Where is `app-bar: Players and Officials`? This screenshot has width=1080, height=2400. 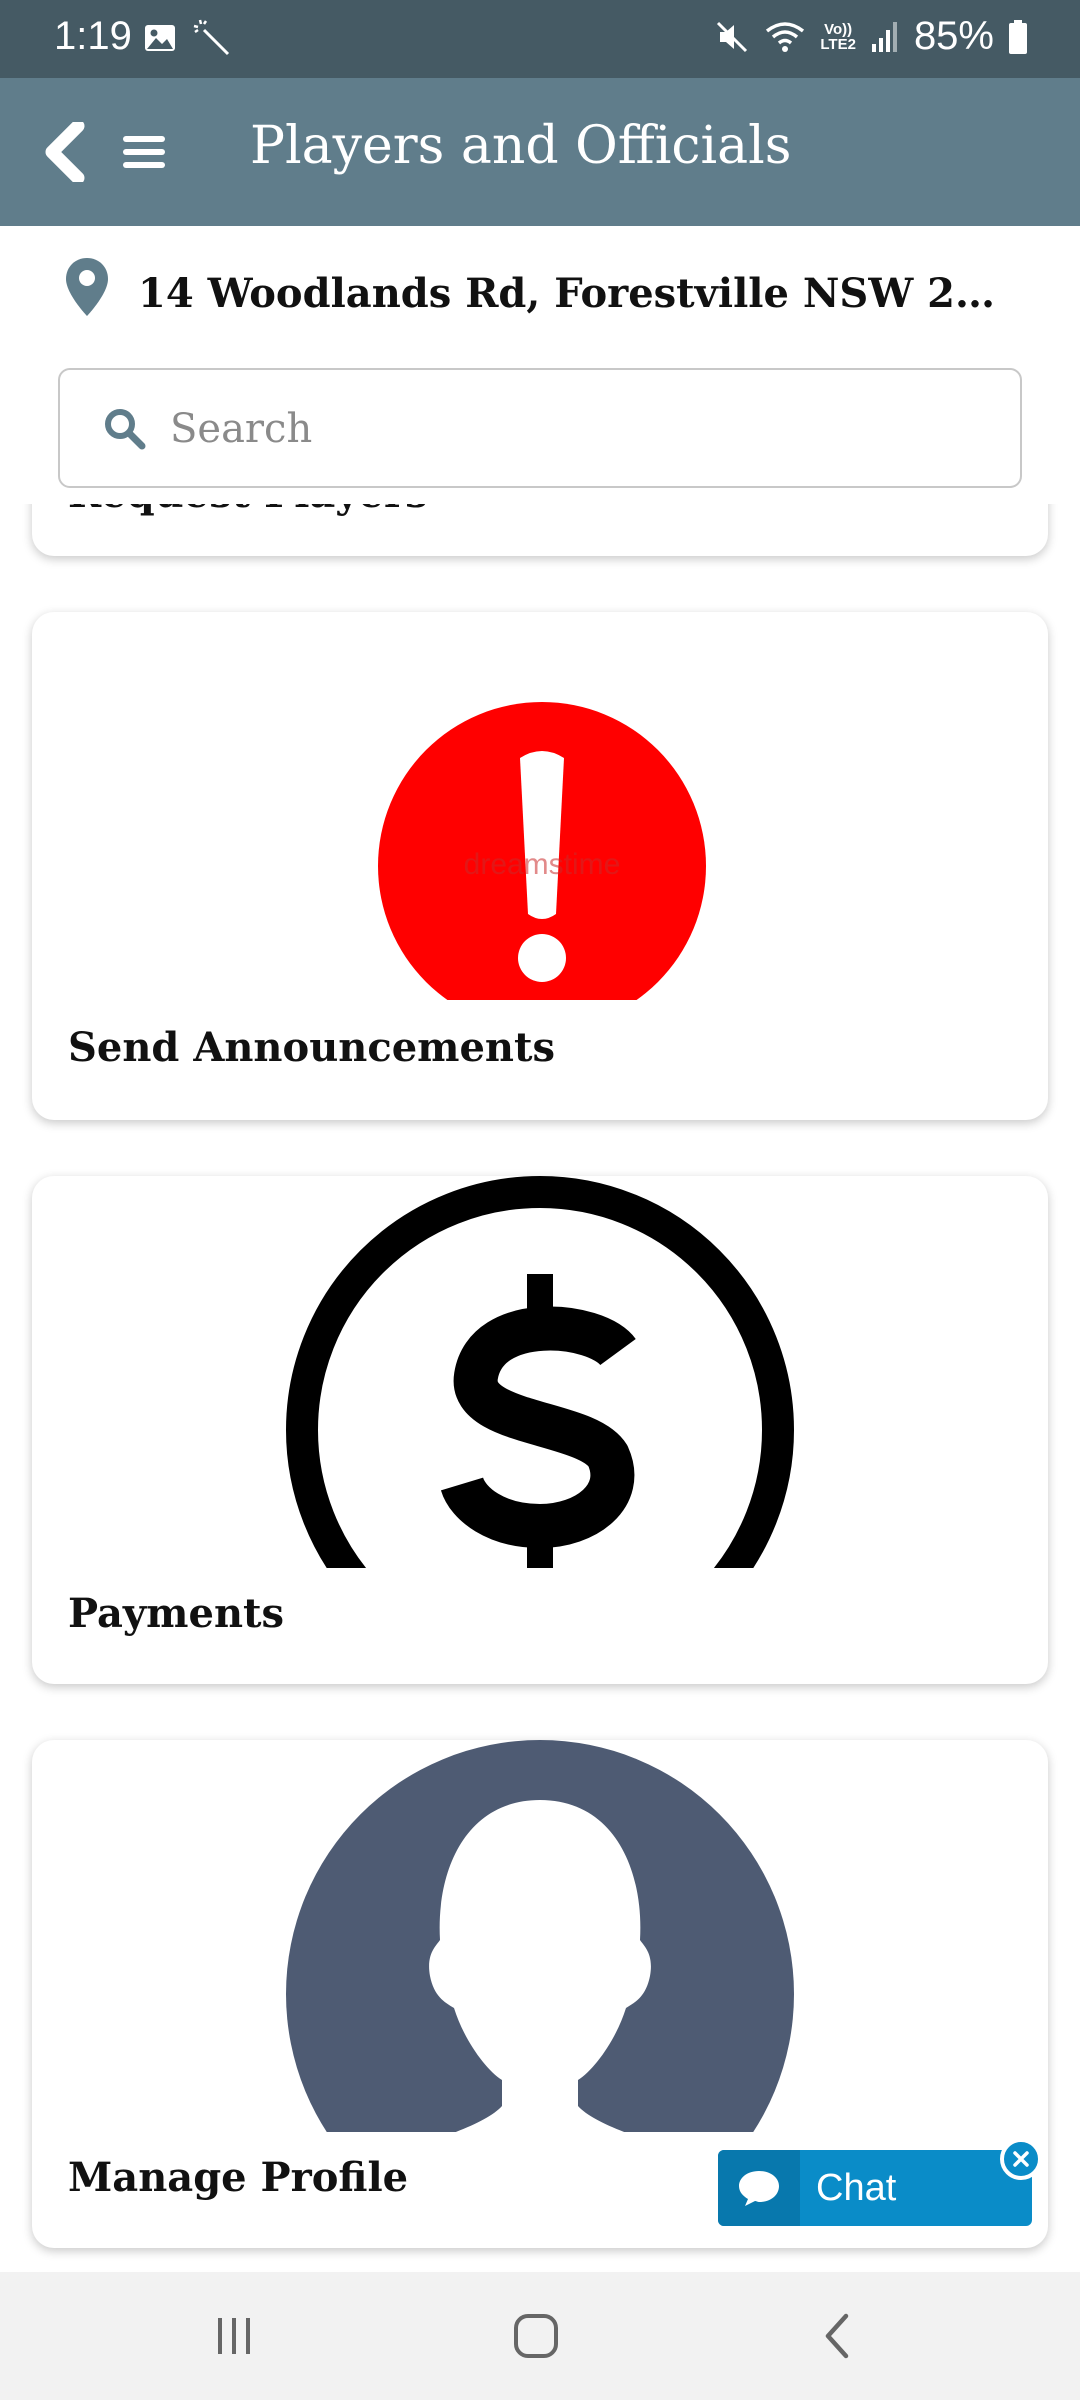
app-bar: Players and Officials is located at coordinates (540, 152).